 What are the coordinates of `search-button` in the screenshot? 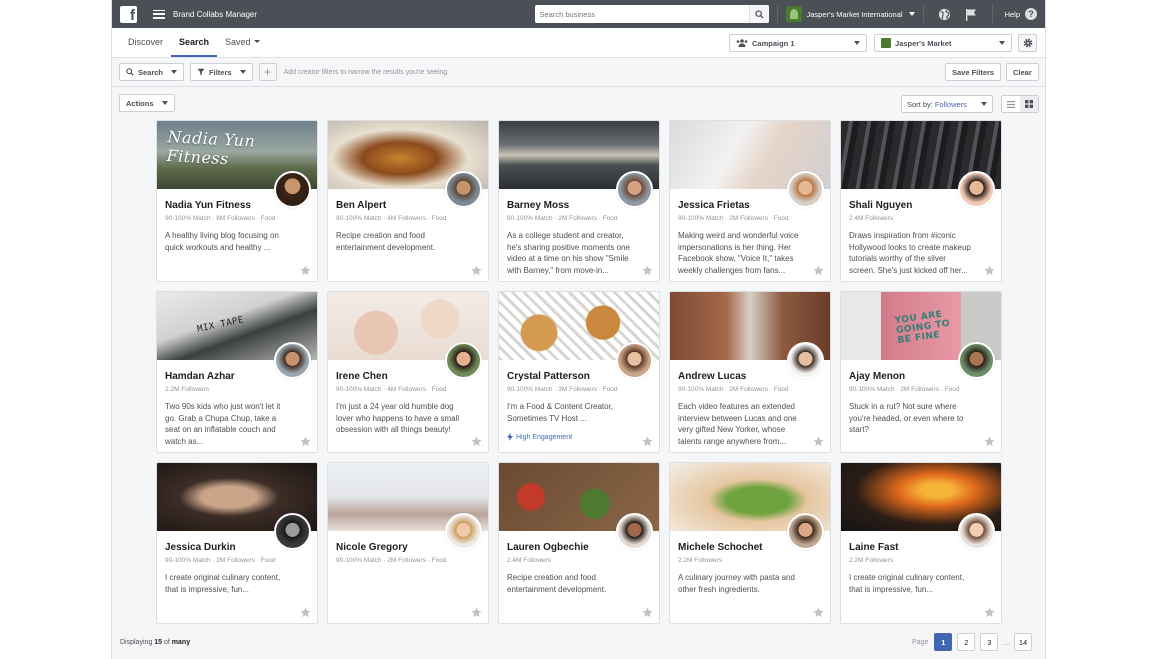 It's located at (758, 14).